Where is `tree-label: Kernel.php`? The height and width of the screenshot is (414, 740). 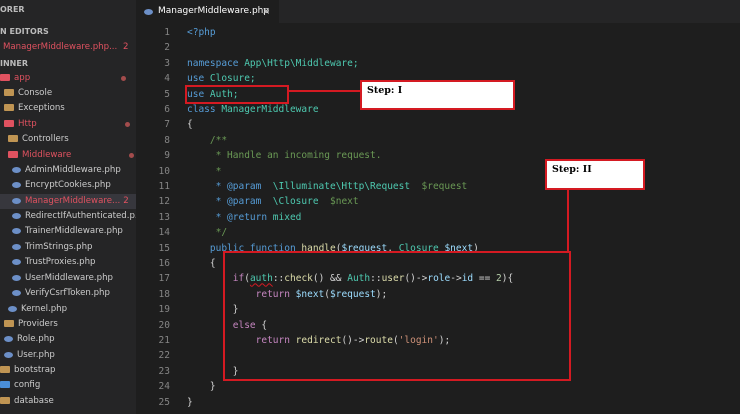 tree-label: Kernel.php is located at coordinates (44, 309).